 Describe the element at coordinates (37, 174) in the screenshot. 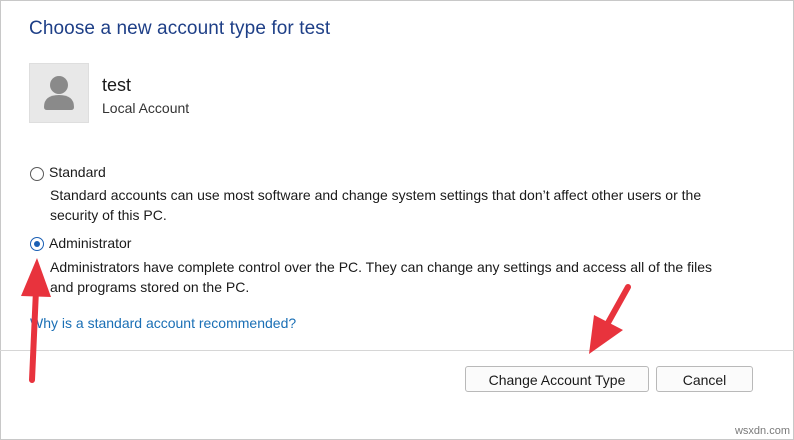

I see `standard-radio` at that location.